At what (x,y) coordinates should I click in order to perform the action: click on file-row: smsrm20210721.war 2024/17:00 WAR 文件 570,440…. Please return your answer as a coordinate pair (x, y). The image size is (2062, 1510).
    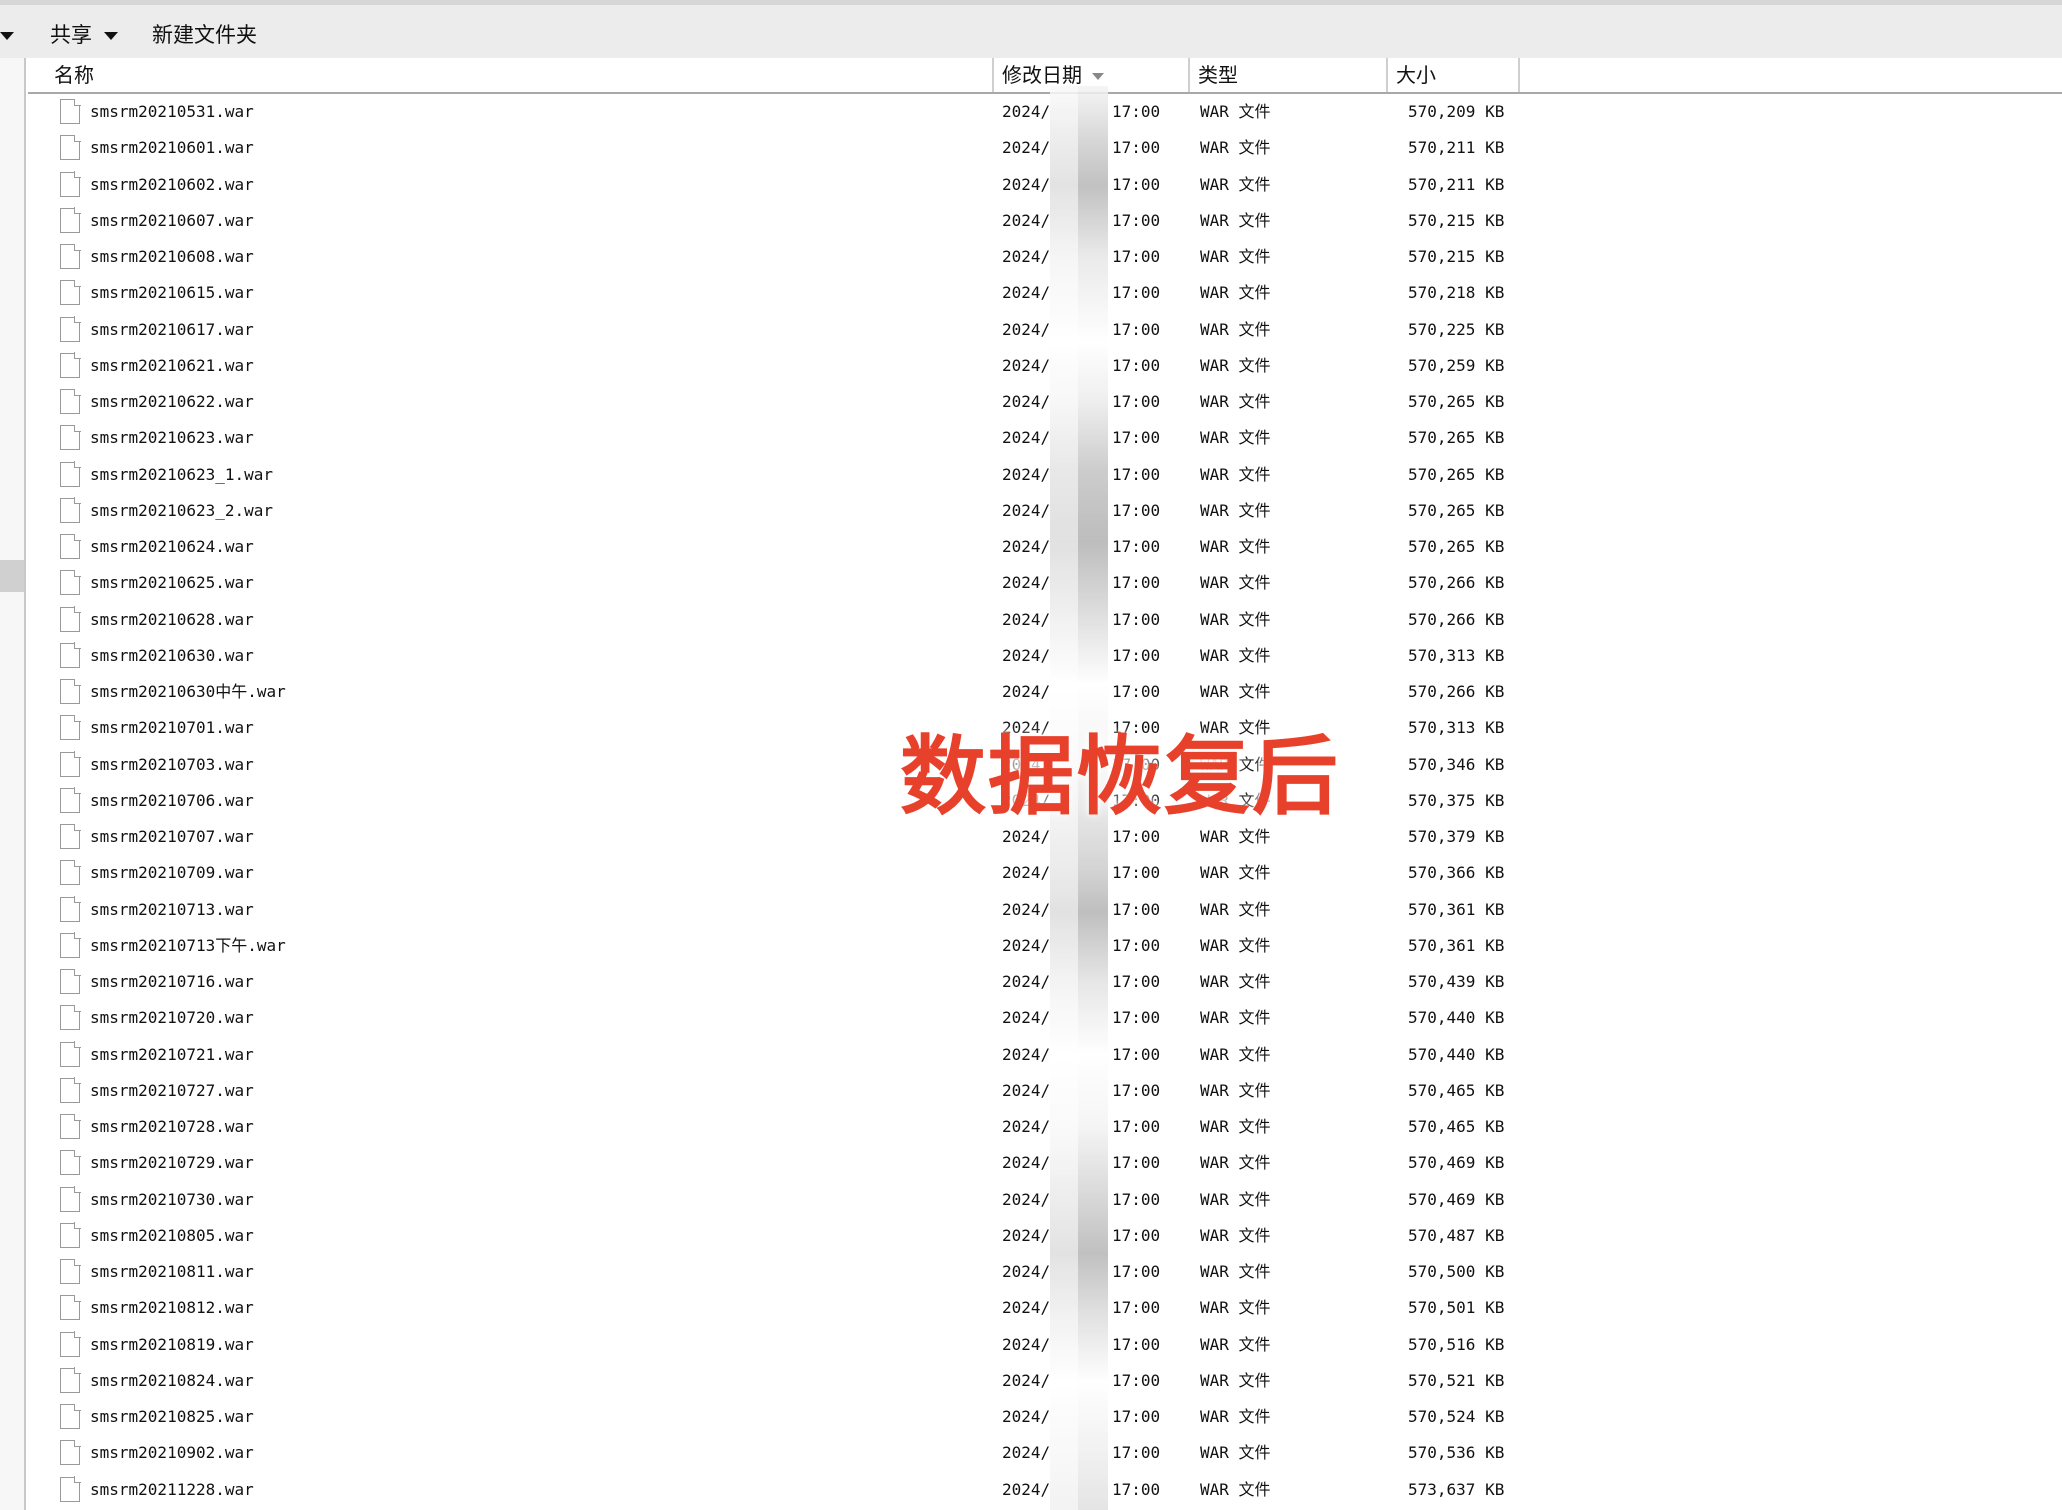
    Looking at the image, I should click on (1031, 1055).